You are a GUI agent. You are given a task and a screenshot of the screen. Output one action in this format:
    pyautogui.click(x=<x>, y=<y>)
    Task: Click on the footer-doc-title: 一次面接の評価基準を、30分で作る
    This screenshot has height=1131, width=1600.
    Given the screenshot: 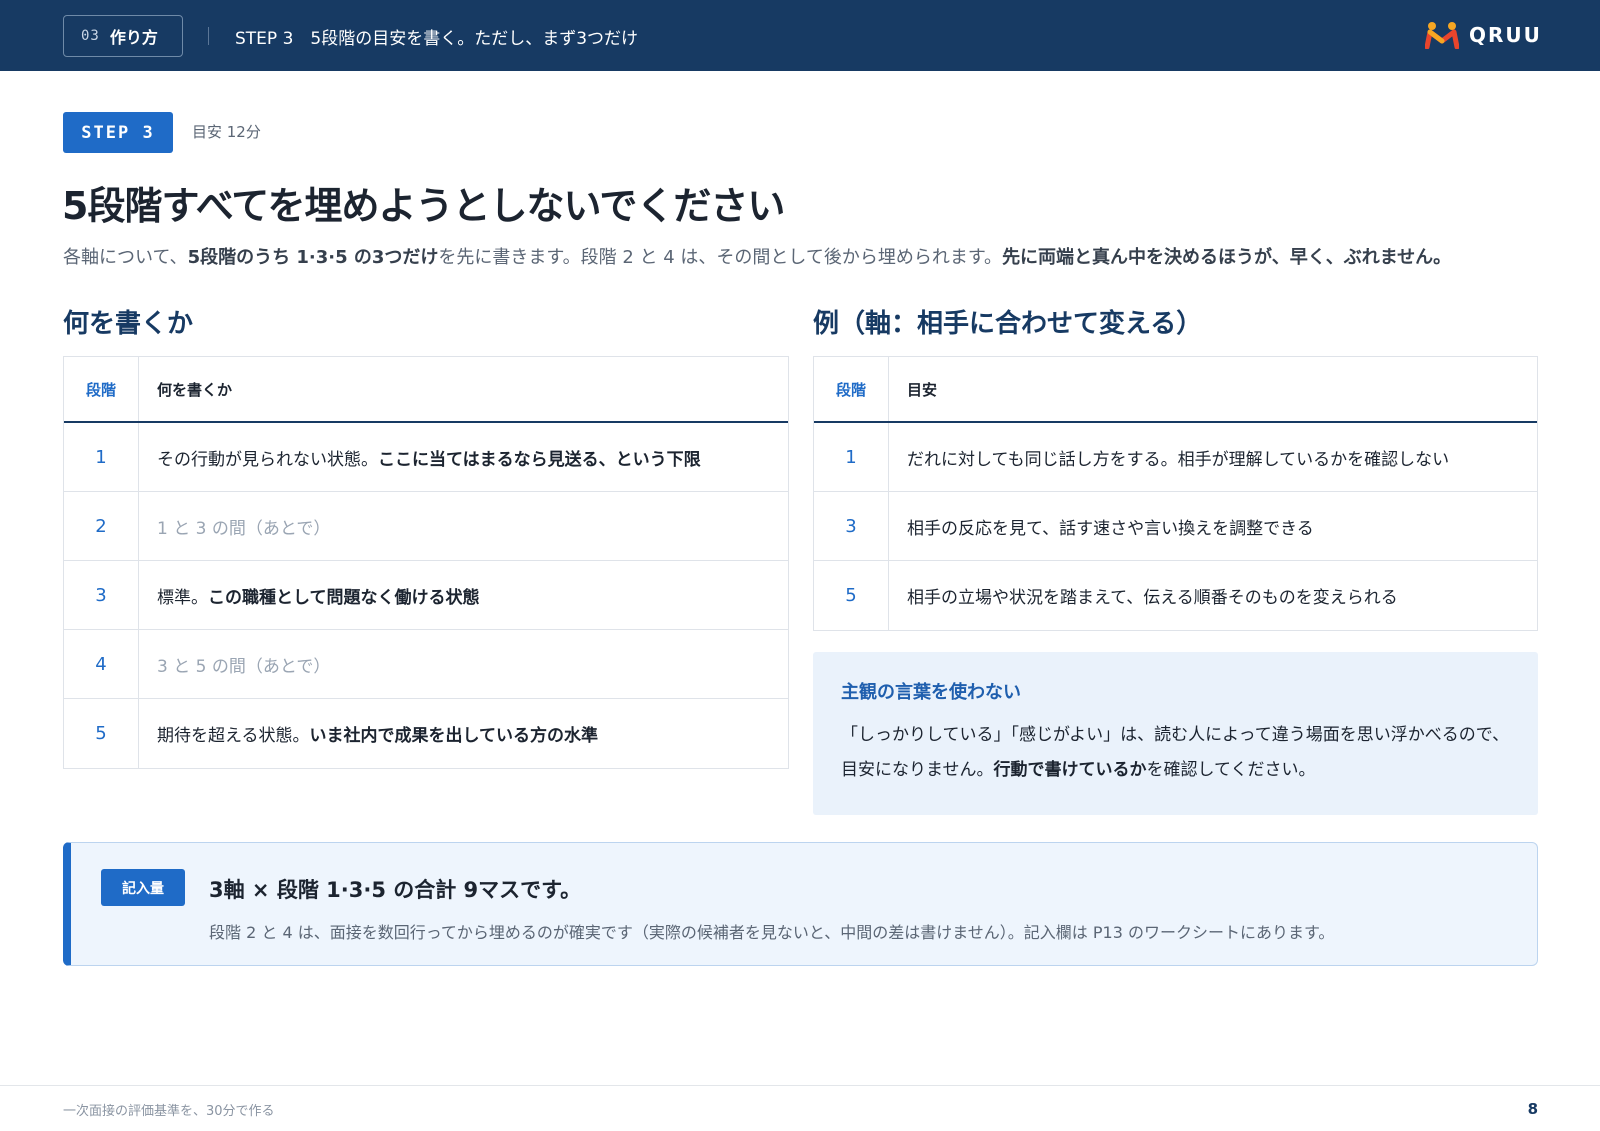 What is the action you would take?
    pyautogui.click(x=169, y=1111)
    